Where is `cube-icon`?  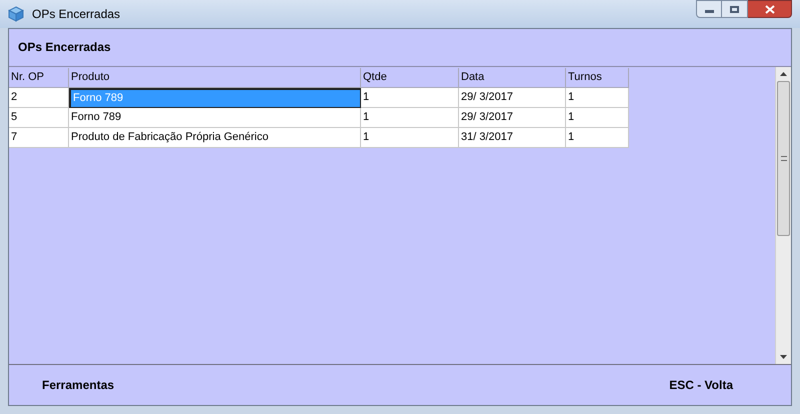 cube-icon is located at coordinates (16, 14).